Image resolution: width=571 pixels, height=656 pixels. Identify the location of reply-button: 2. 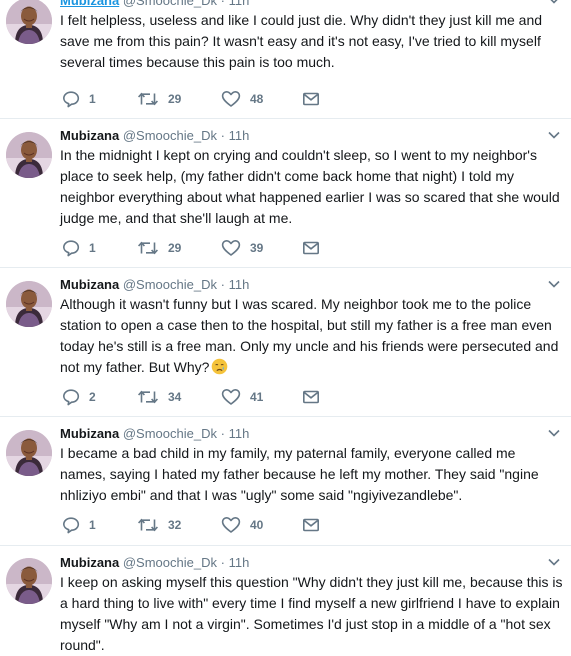
(79, 397).